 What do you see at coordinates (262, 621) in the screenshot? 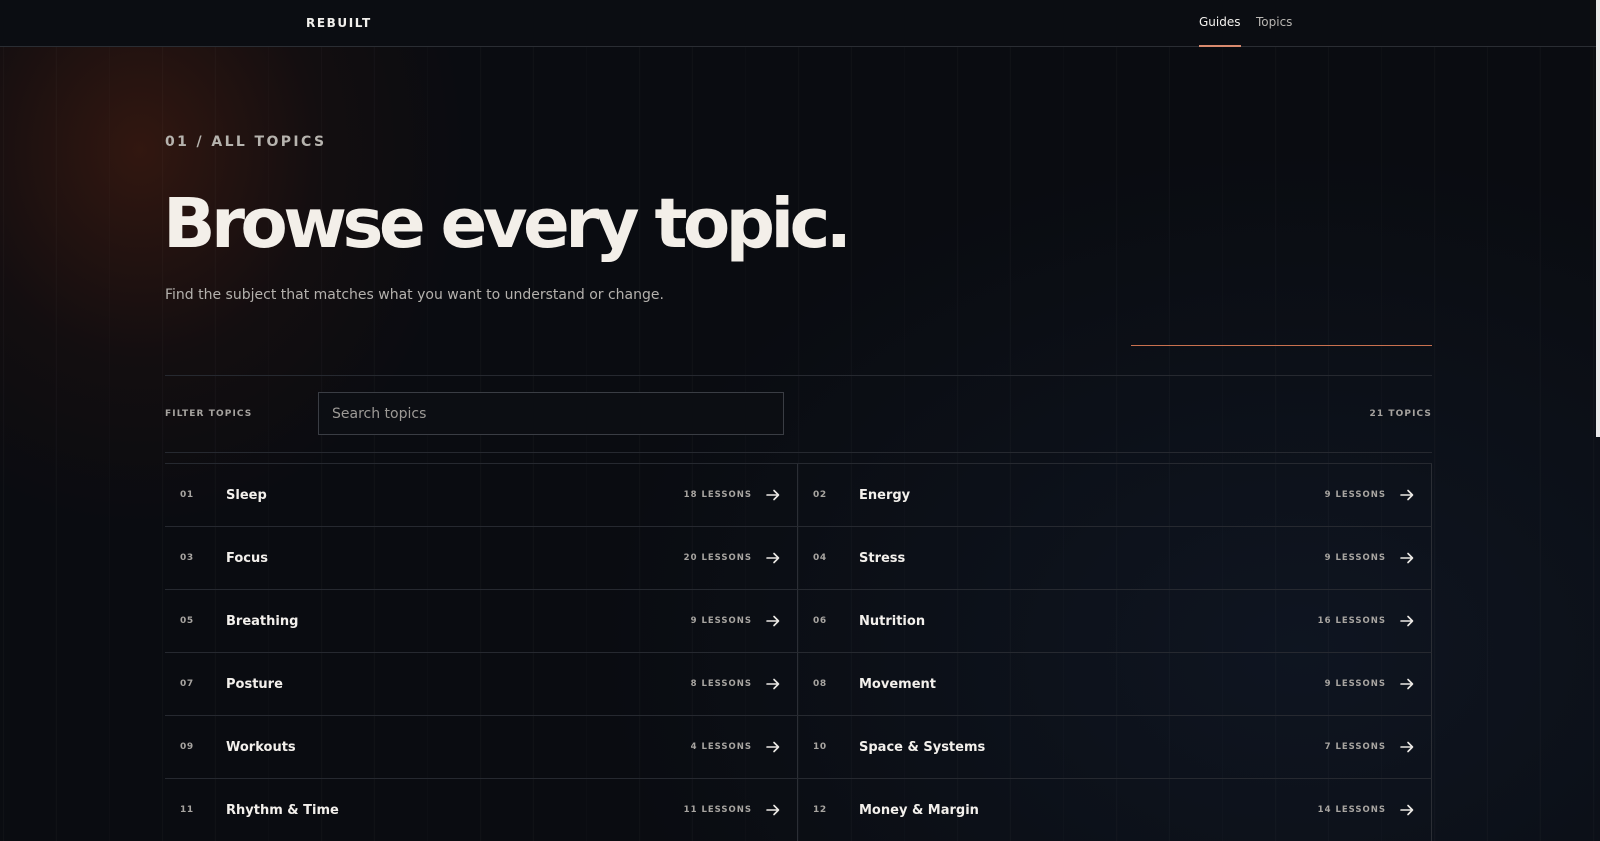
I see `topic-name: Breathing` at bounding box center [262, 621].